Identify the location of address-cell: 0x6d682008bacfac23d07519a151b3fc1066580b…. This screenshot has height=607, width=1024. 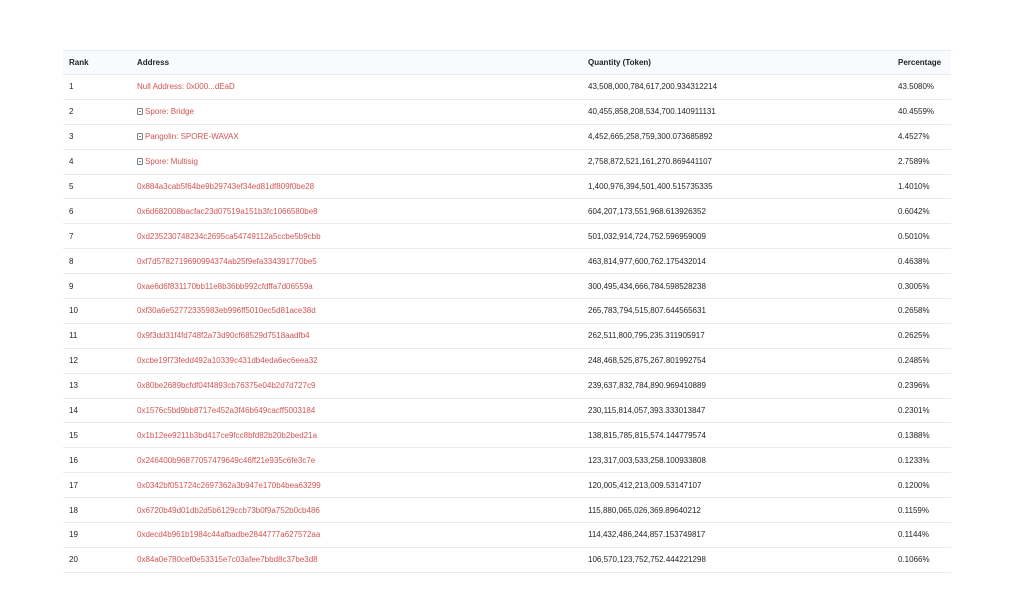
(356, 211).